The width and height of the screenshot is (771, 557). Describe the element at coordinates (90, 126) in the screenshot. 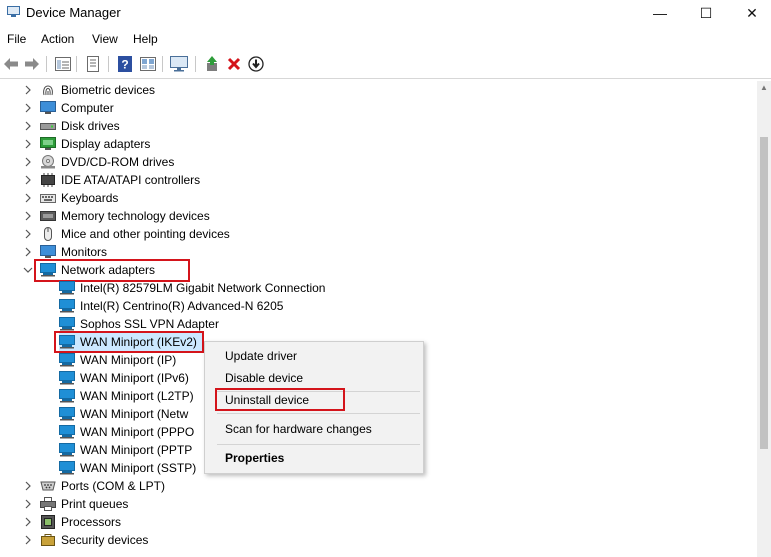

I see `tree-item-label: Disk drives` at that location.